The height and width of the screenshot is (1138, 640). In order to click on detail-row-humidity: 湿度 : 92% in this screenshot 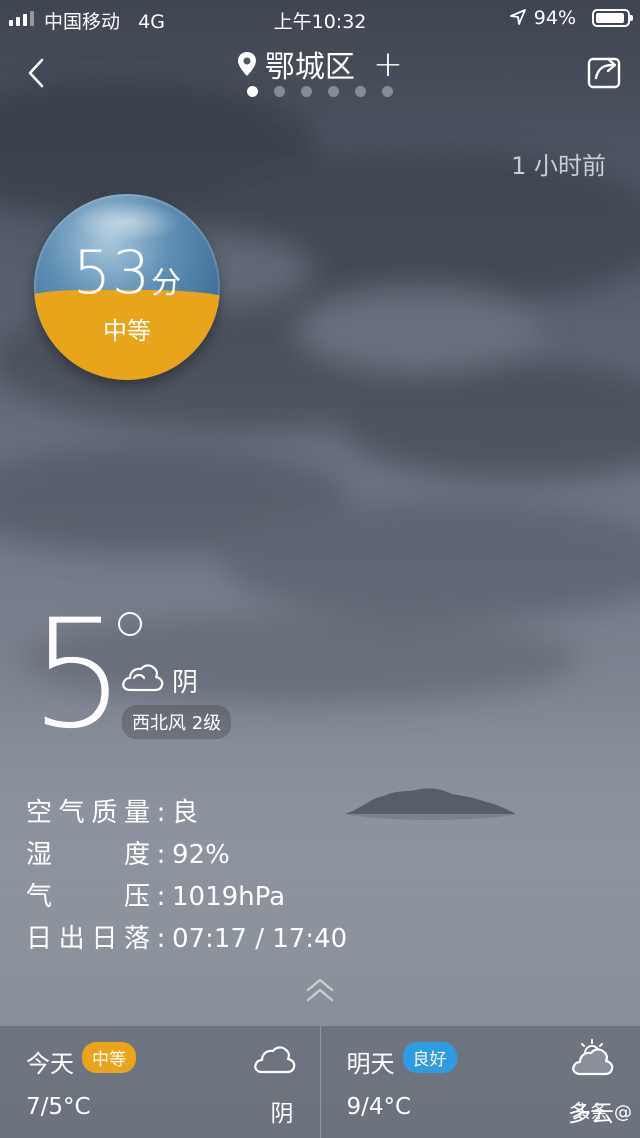, I will do `click(186, 855)`.